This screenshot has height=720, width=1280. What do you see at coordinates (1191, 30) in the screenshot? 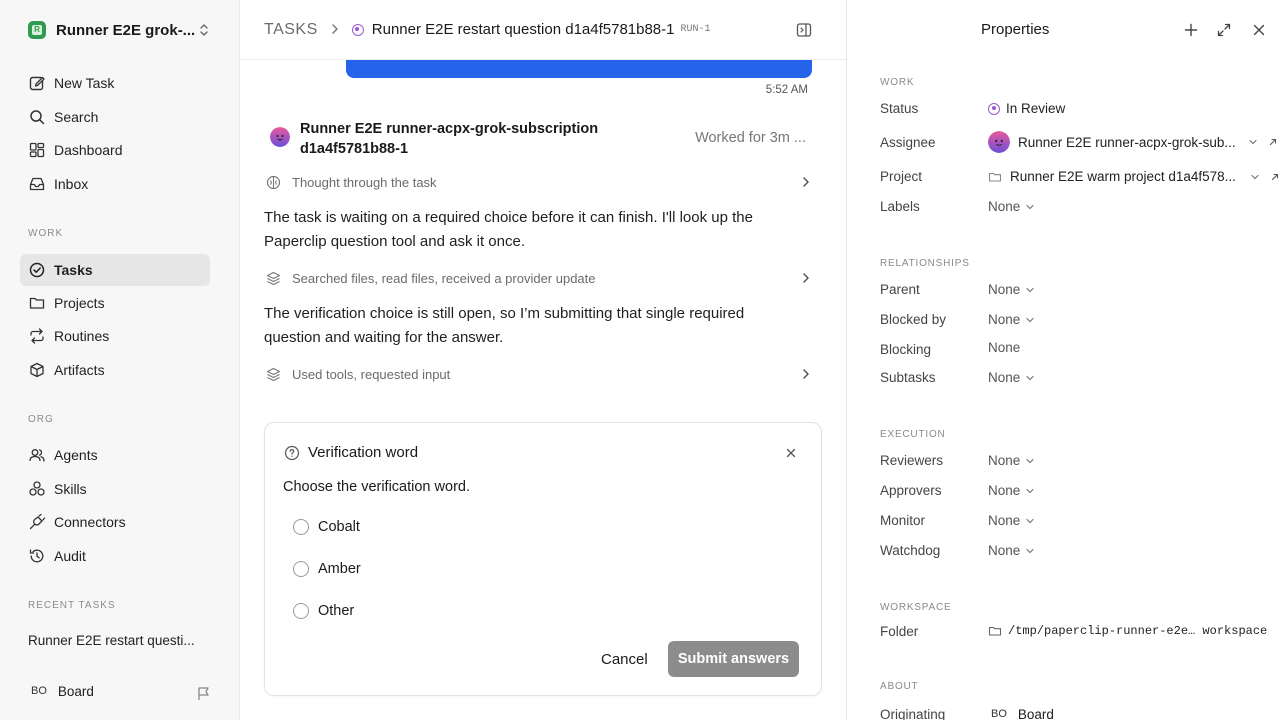
I see `plus-icon` at bounding box center [1191, 30].